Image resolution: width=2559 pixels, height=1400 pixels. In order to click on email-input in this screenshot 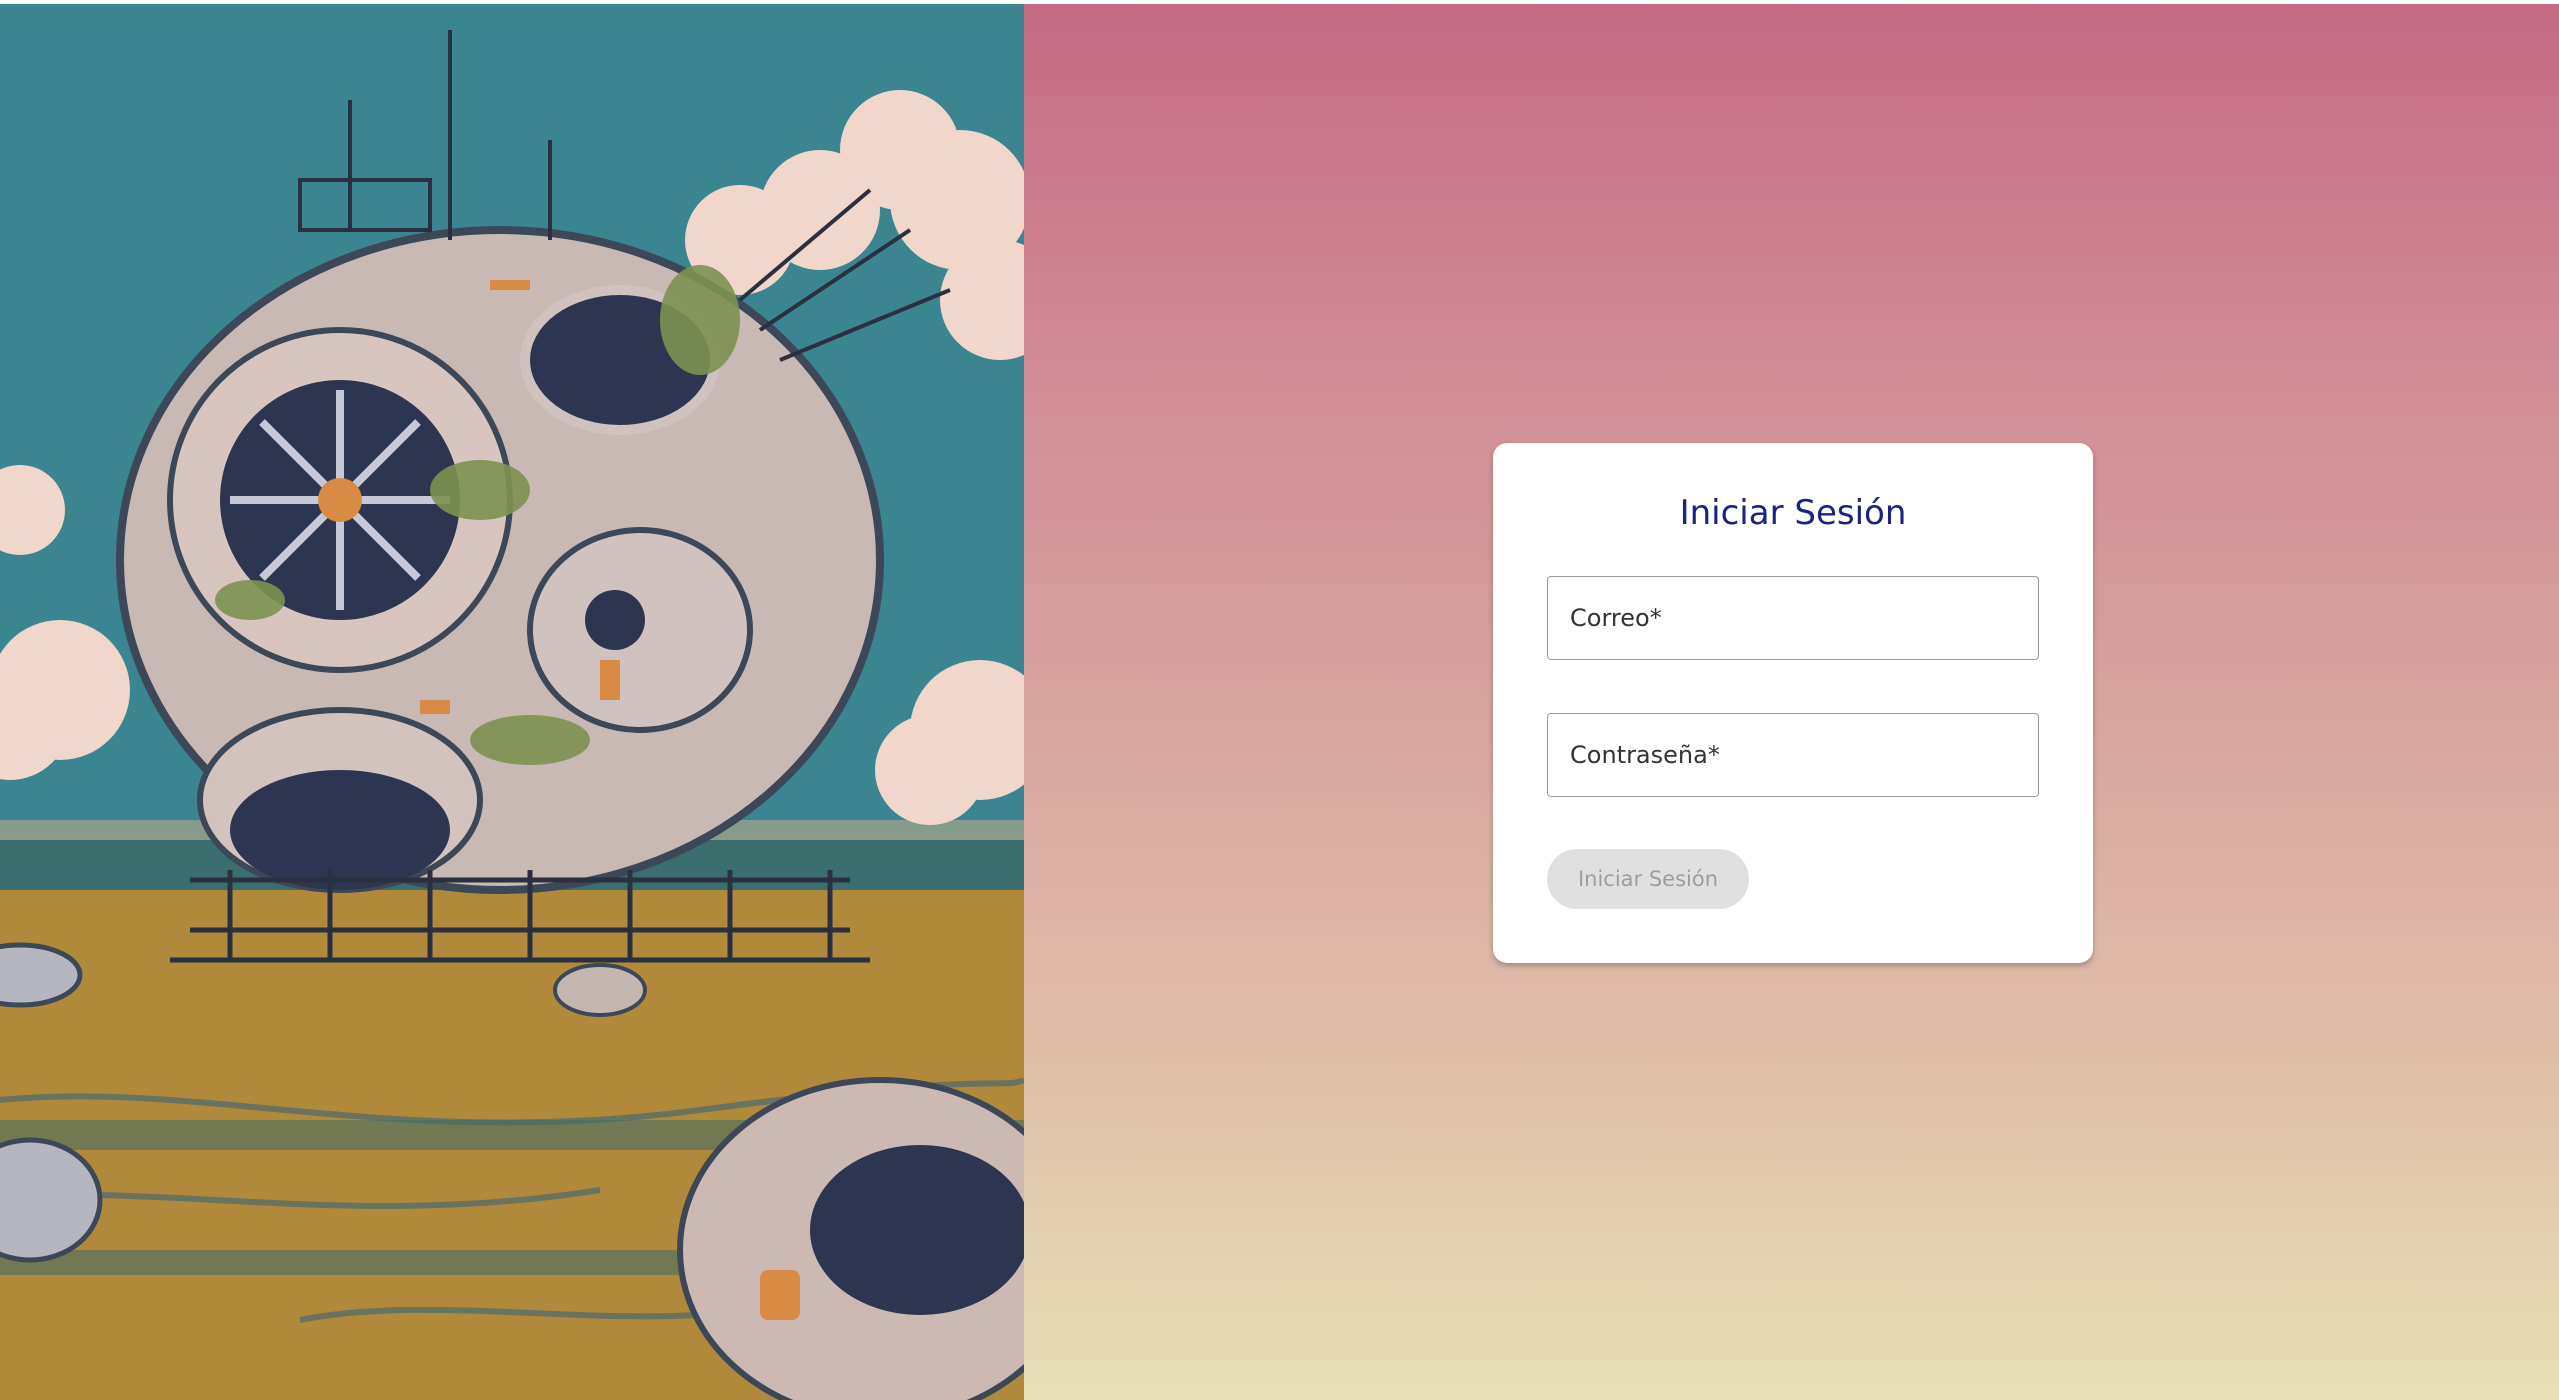, I will do `click(1795, 619)`.